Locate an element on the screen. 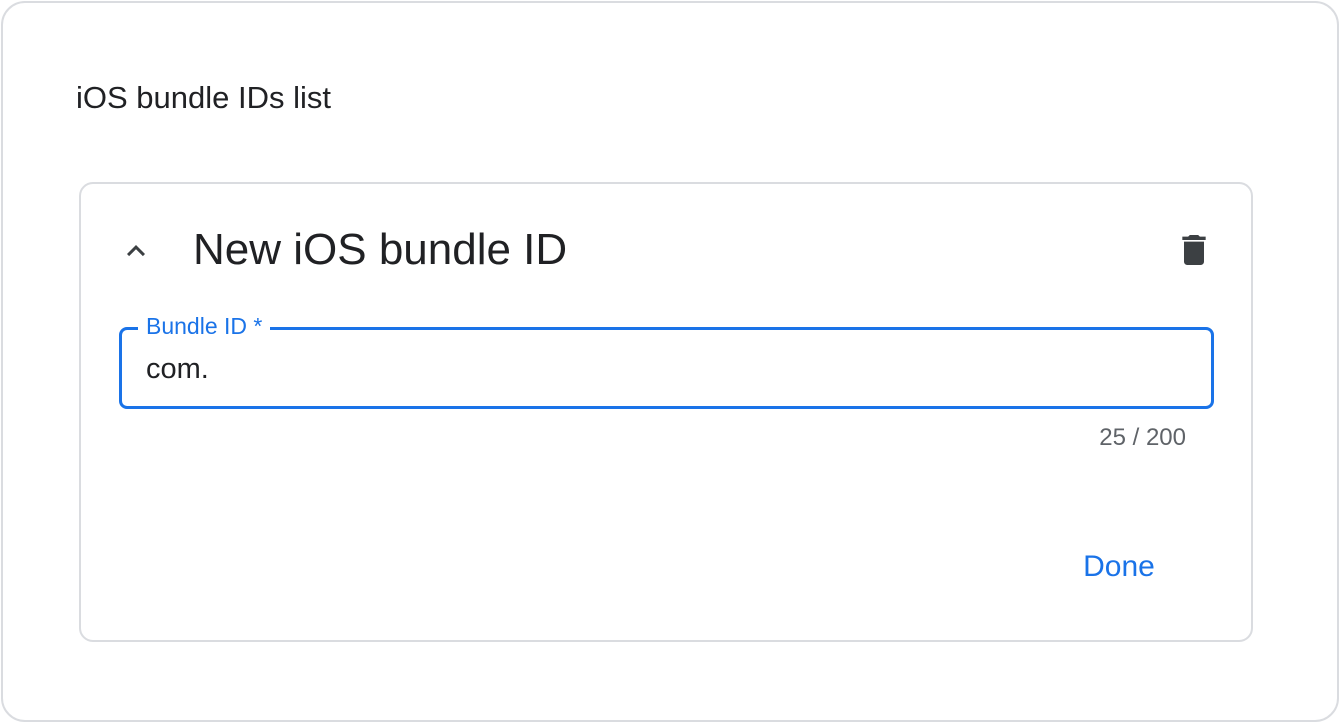 The height and width of the screenshot is (724, 1341). character-counter: 25 / 200 is located at coordinates (1142, 437).